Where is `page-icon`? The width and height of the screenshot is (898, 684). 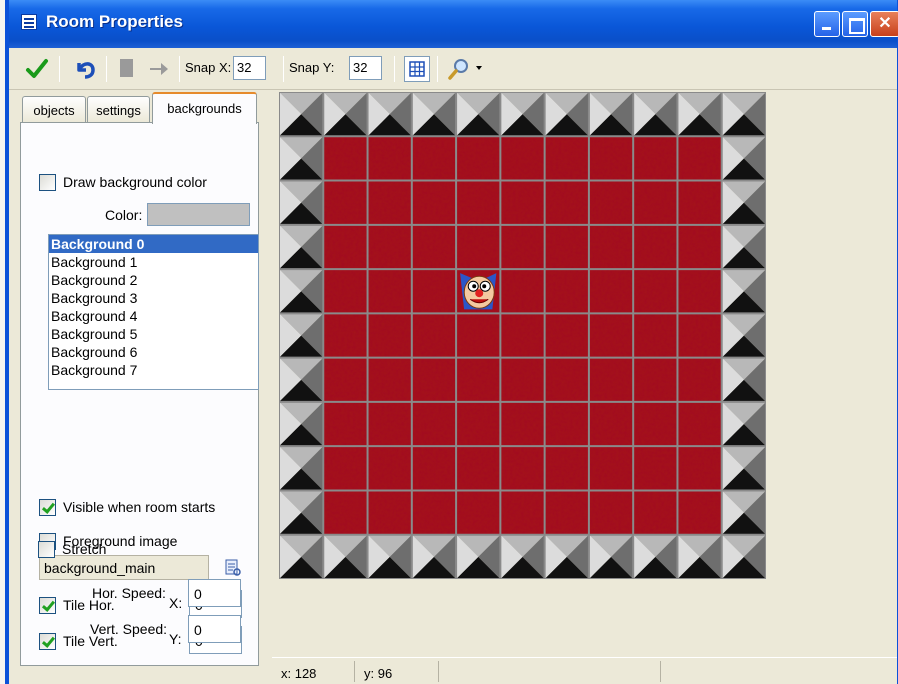 page-icon is located at coordinates (127, 69).